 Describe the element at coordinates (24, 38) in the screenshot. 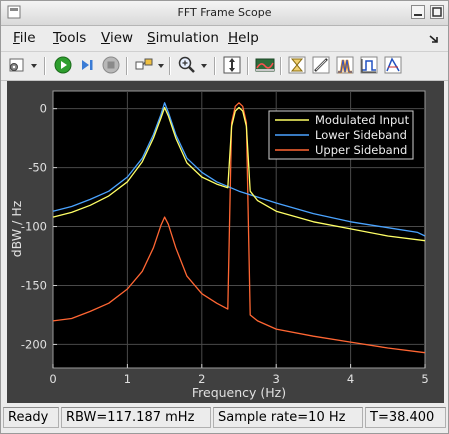

I see `menu-file: File` at that location.